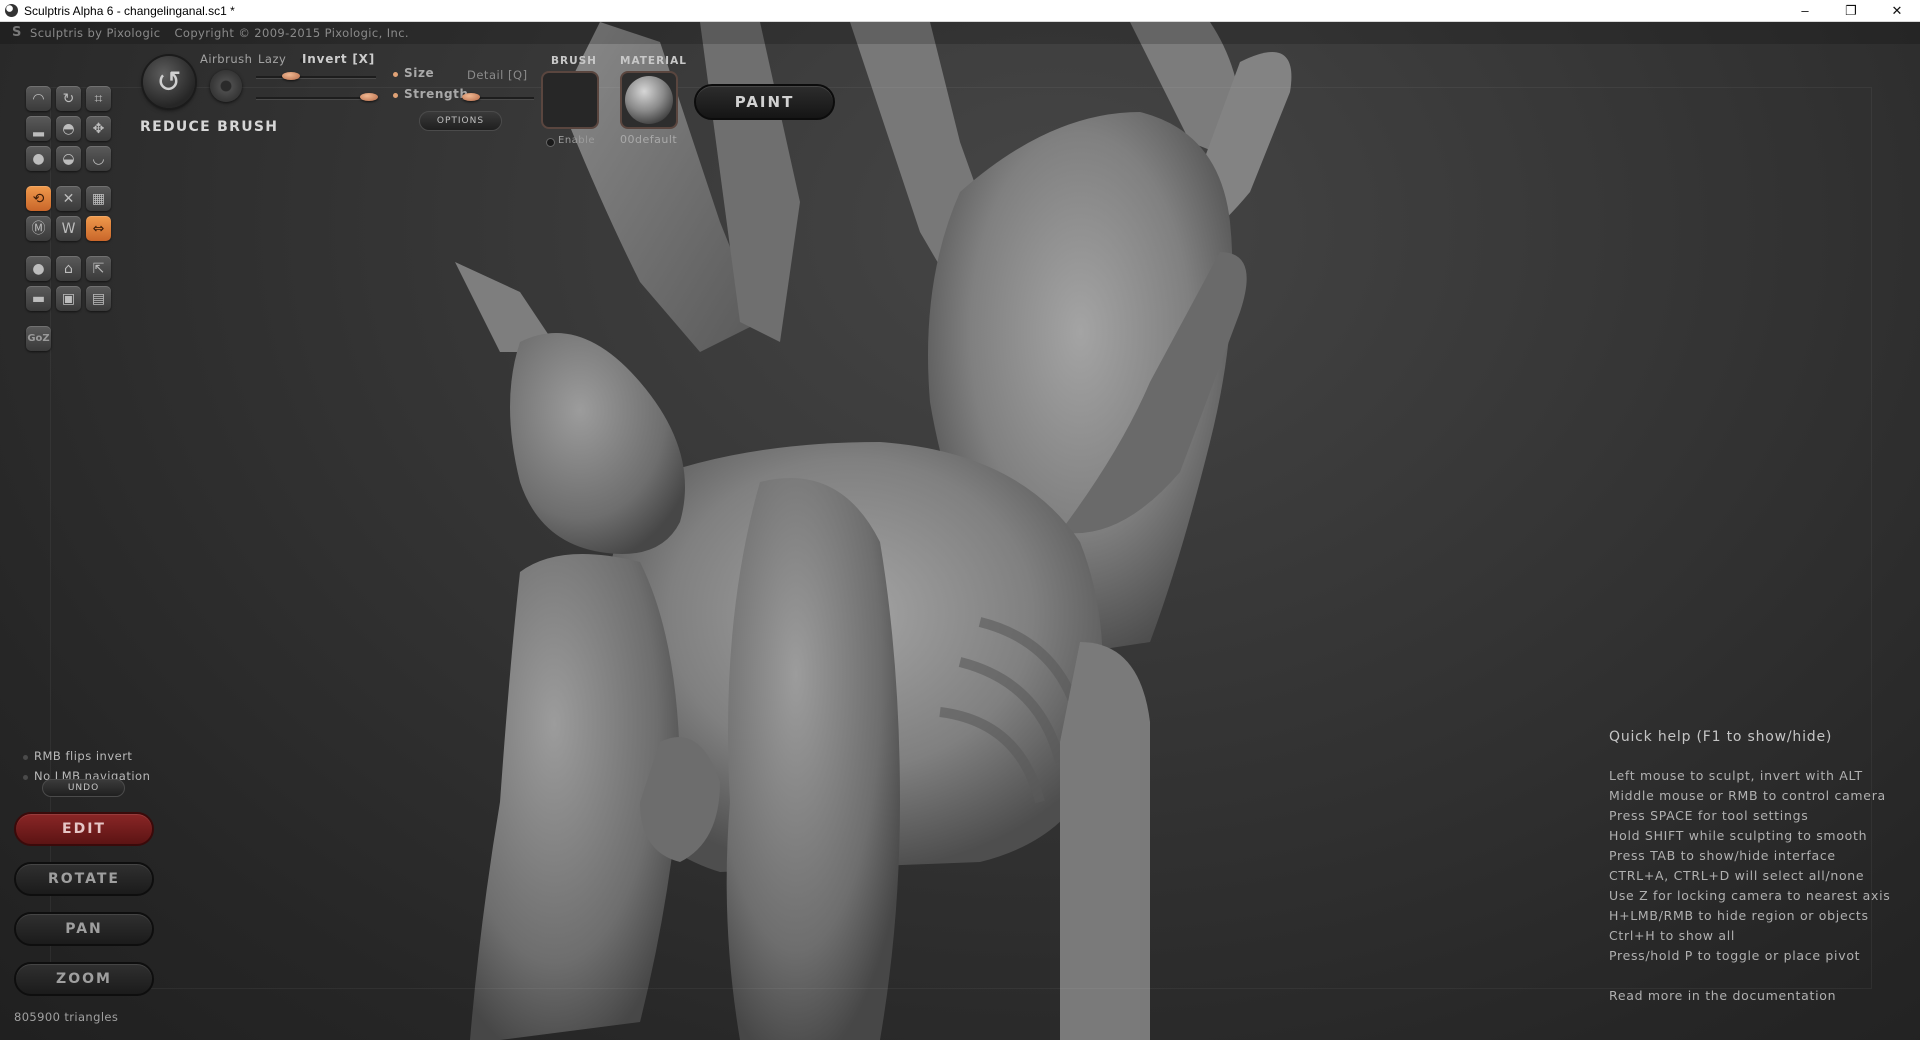 This screenshot has height=1040, width=1920. I want to click on airbrush-toggle: Airbrush, so click(226, 59).